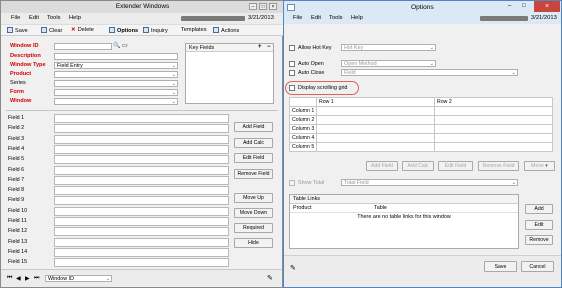 The image size is (562, 288). I want to click on remove-key-field-button: −, so click(269, 47).